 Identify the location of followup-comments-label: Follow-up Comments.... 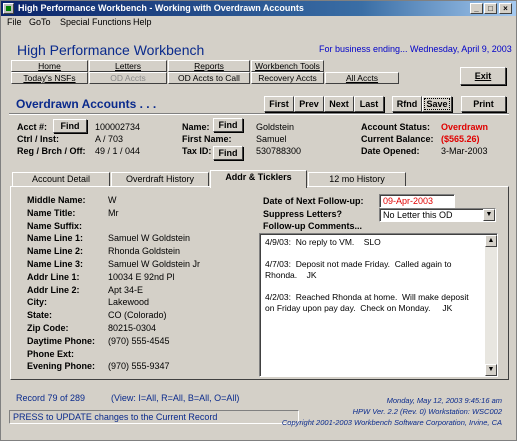
(312, 226).